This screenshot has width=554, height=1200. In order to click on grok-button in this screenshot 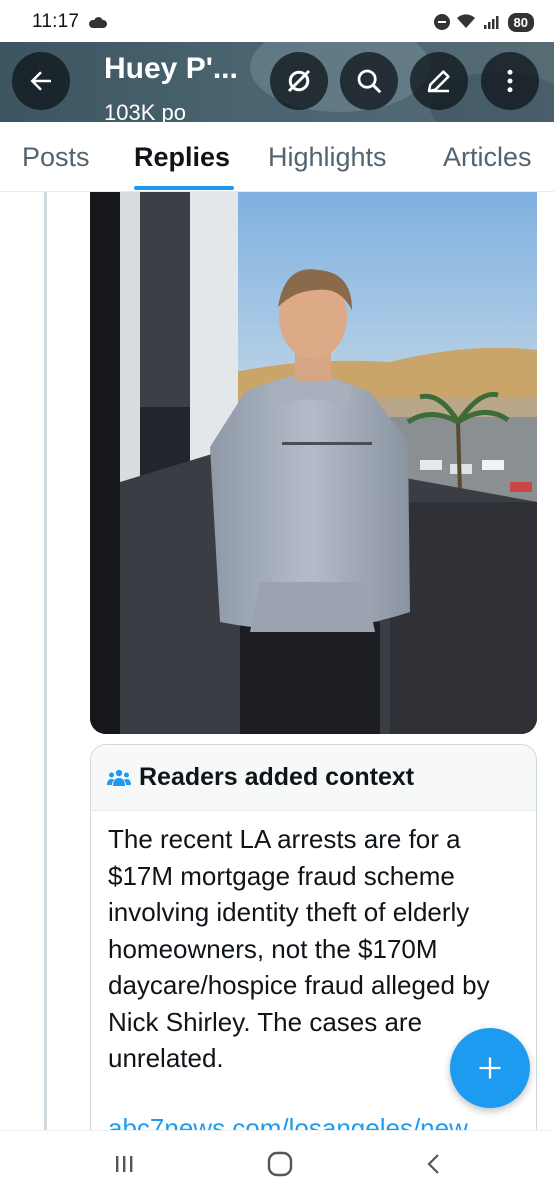, I will do `click(299, 81)`.